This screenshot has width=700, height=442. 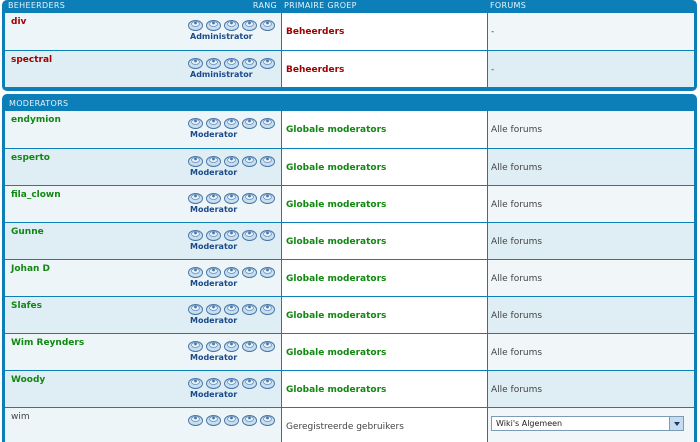 What do you see at coordinates (39, 103) in the screenshot?
I see `moderators-heading: MODERATORS` at bounding box center [39, 103].